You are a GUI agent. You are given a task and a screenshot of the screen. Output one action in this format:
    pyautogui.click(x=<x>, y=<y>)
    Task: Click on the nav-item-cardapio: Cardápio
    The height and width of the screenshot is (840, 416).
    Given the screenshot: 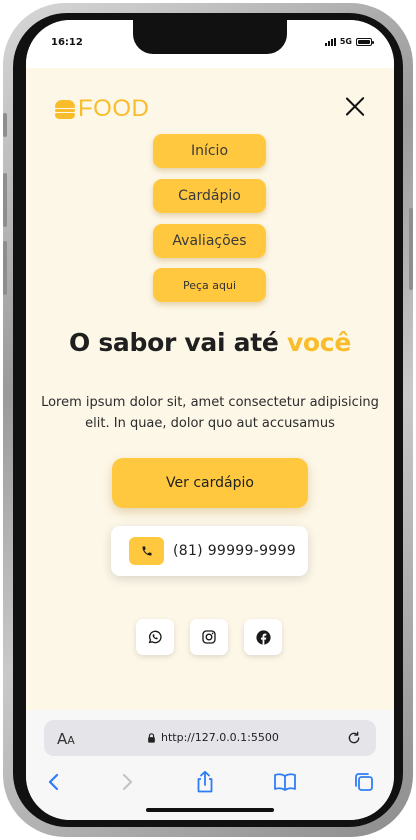 What is the action you would take?
    pyautogui.click(x=209, y=196)
    